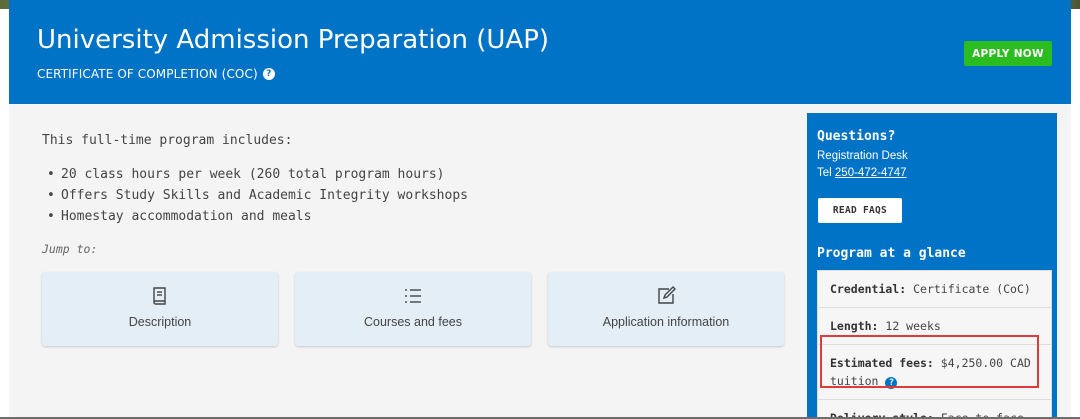 This screenshot has height=419, width=1080. What do you see at coordinates (666, 322) in the screenshot?
I see `jump-card-label: Application information` at bounding box center [666, 322].